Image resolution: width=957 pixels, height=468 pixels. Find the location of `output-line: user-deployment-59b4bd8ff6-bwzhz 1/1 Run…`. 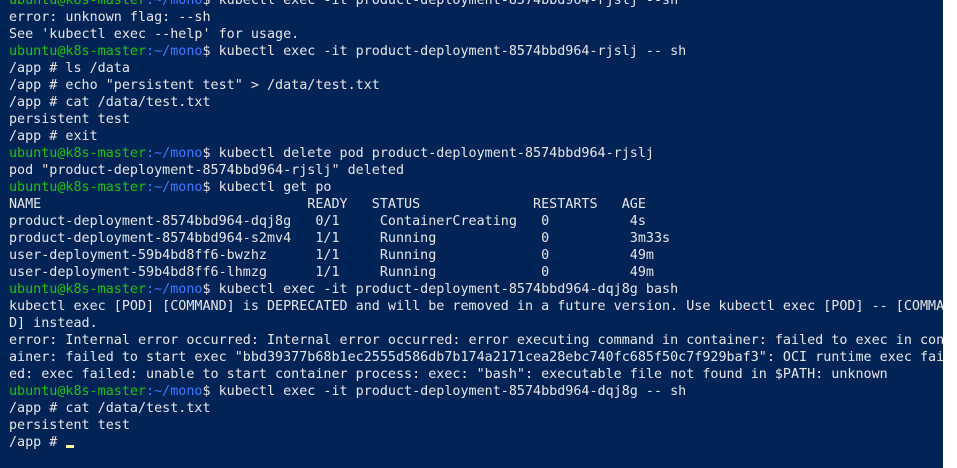

output-line: user-deployment-59b4bd8ff6-bwzhz 1/1 Run… is located at coordinates (476, 255).